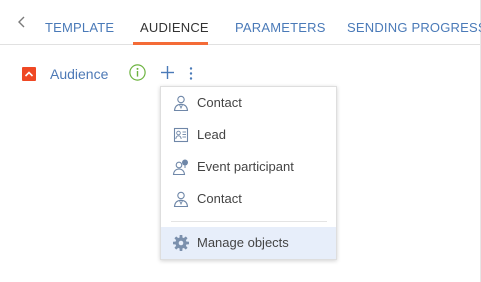 This screenshot has width=481, height=282. Describe the element at coordinates (137, 72) in the screenshot. I see `info-icon` at that location.